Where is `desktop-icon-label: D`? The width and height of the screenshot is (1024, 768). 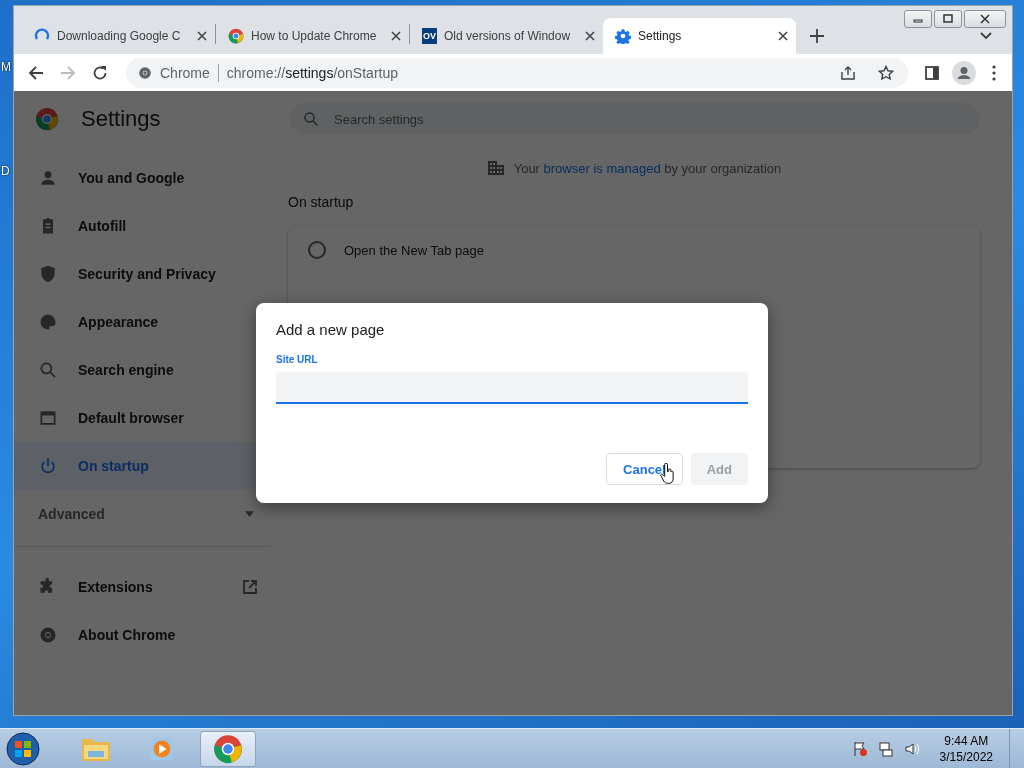 desktop-icon-label: D is located at coordinates (6, 171).